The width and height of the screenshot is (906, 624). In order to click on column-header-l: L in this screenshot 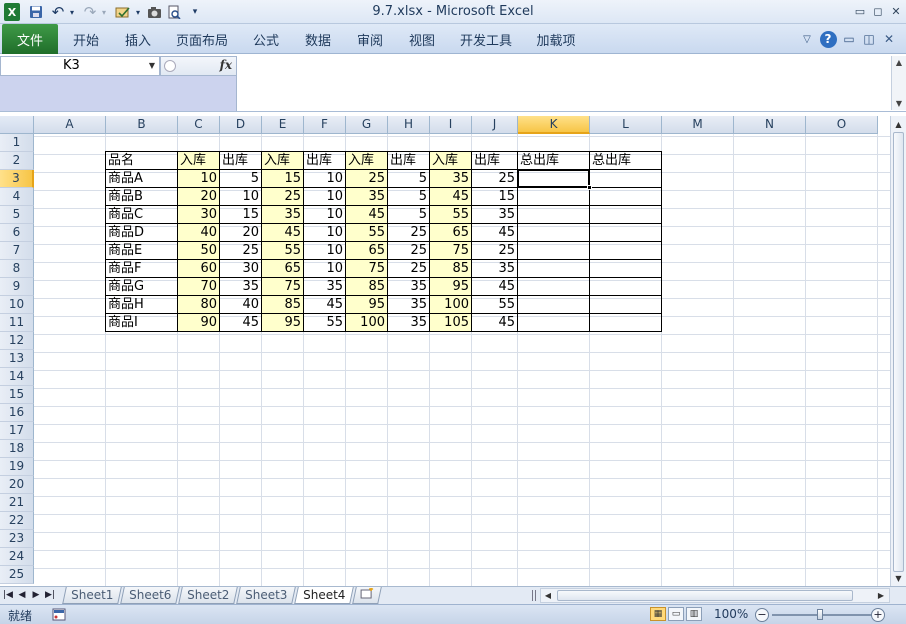, I will do `click(626, 125)`.